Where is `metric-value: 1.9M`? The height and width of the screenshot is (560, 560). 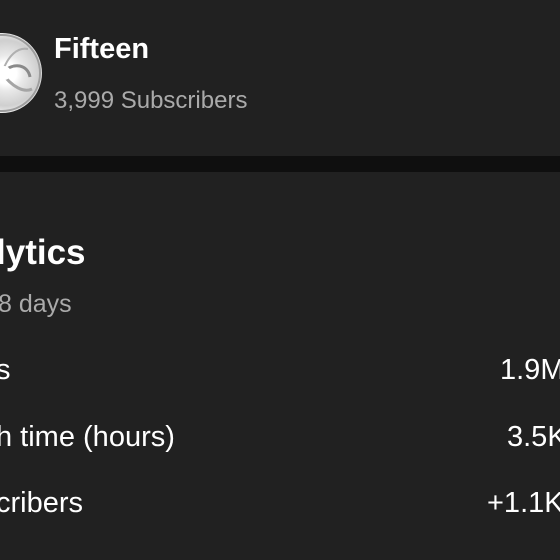 metric-value: 1.9M is located at coordinates (530, 370).